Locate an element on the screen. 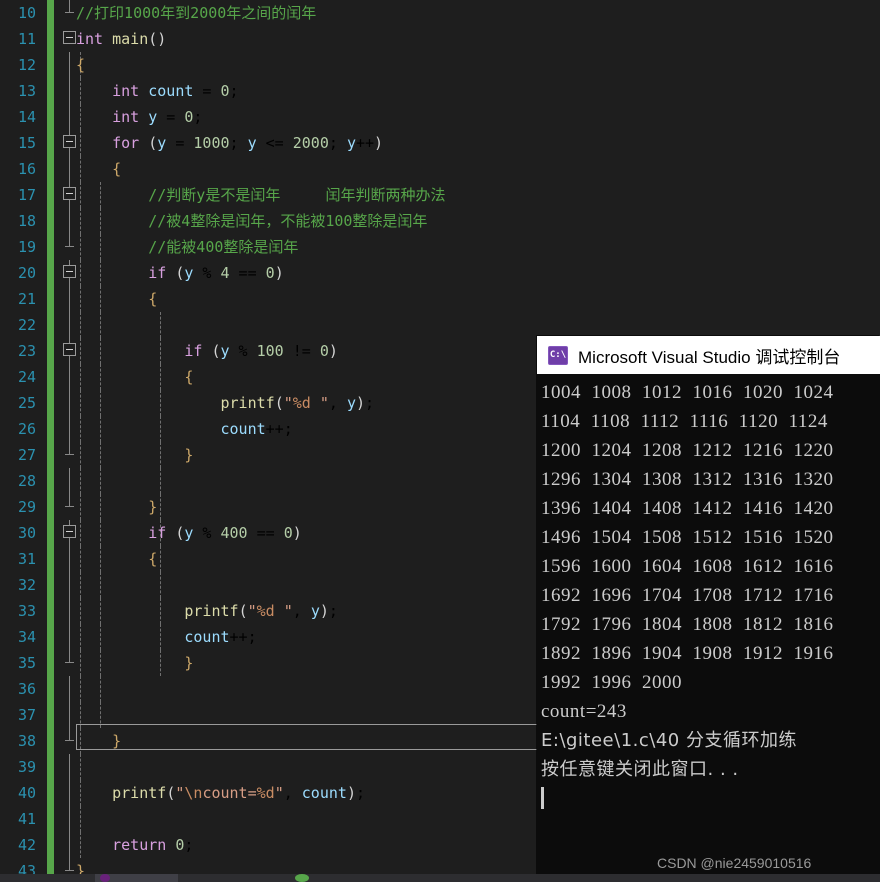 The width and height of the screenshot is (880, 882). code-text: for (y = 1000; y <= 2000; y++) is located at coordinates (229, 143).